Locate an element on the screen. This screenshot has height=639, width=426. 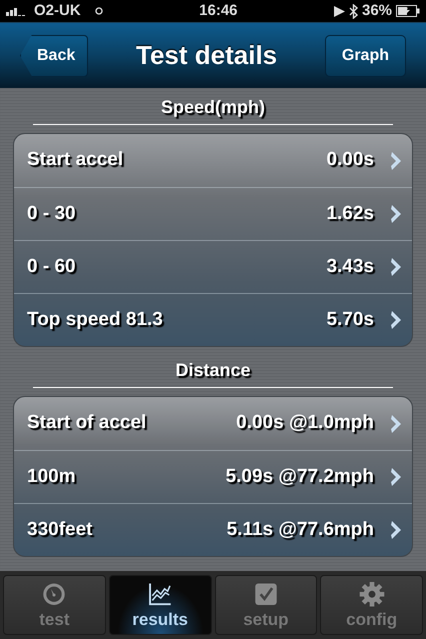
battery-percent: 36% is located at coordinates (377, 10).